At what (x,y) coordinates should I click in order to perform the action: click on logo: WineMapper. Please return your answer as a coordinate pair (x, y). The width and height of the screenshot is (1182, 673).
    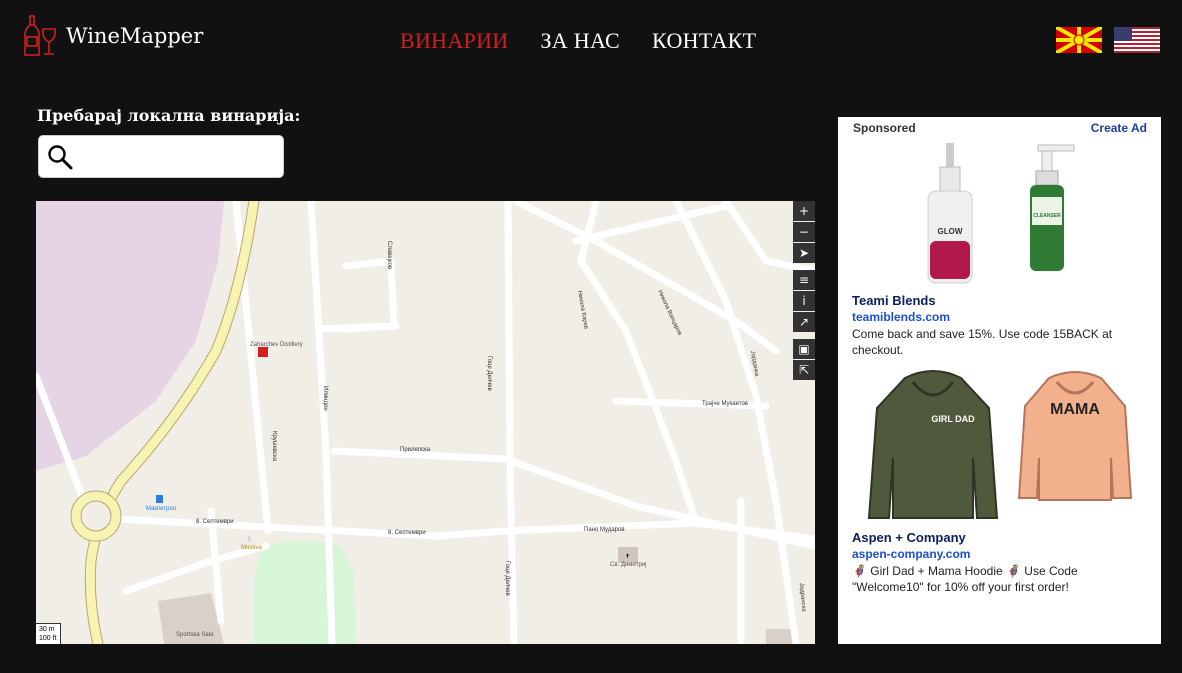
    Looking at the image, I should click on (113, 36).